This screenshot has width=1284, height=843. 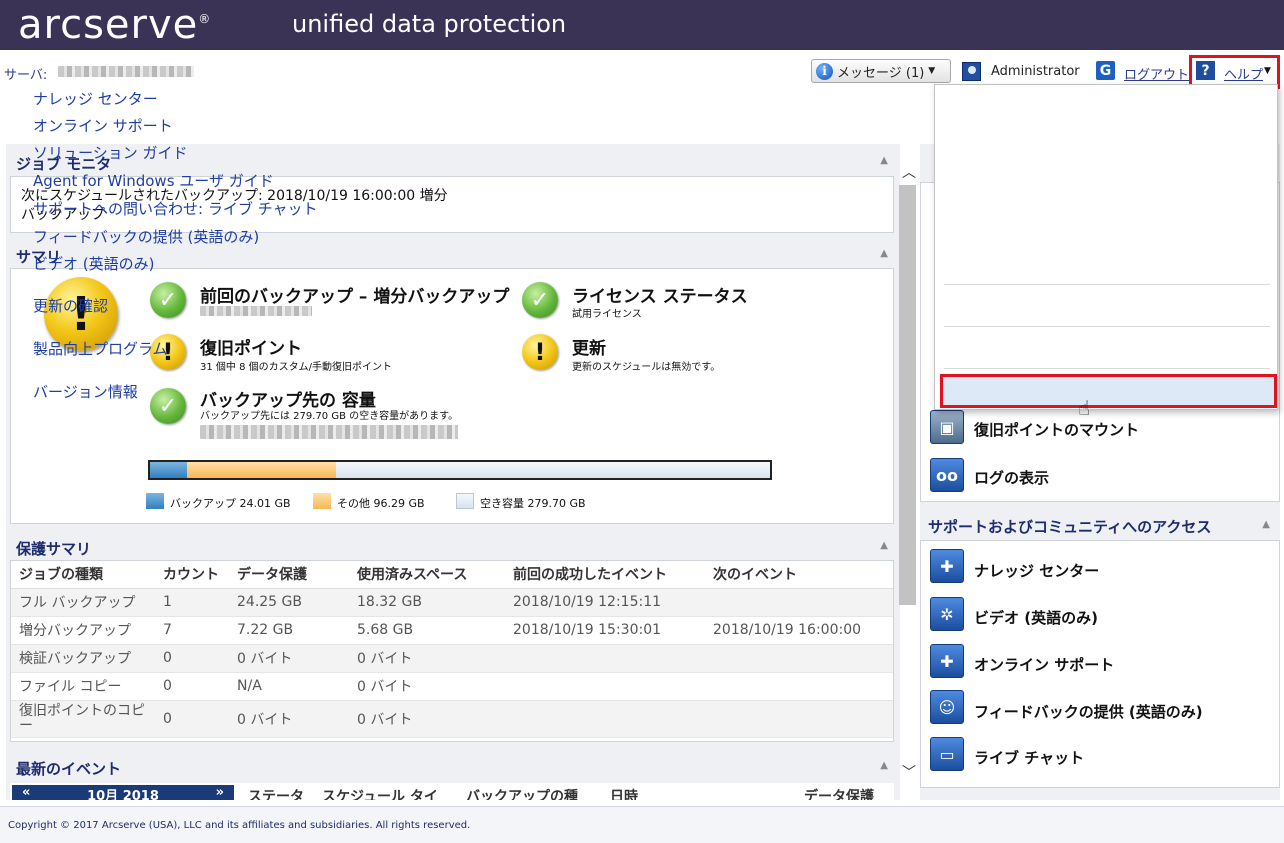 I want to click on menu-item-check-updates: 更新の確認, so click(x=70, y=305).